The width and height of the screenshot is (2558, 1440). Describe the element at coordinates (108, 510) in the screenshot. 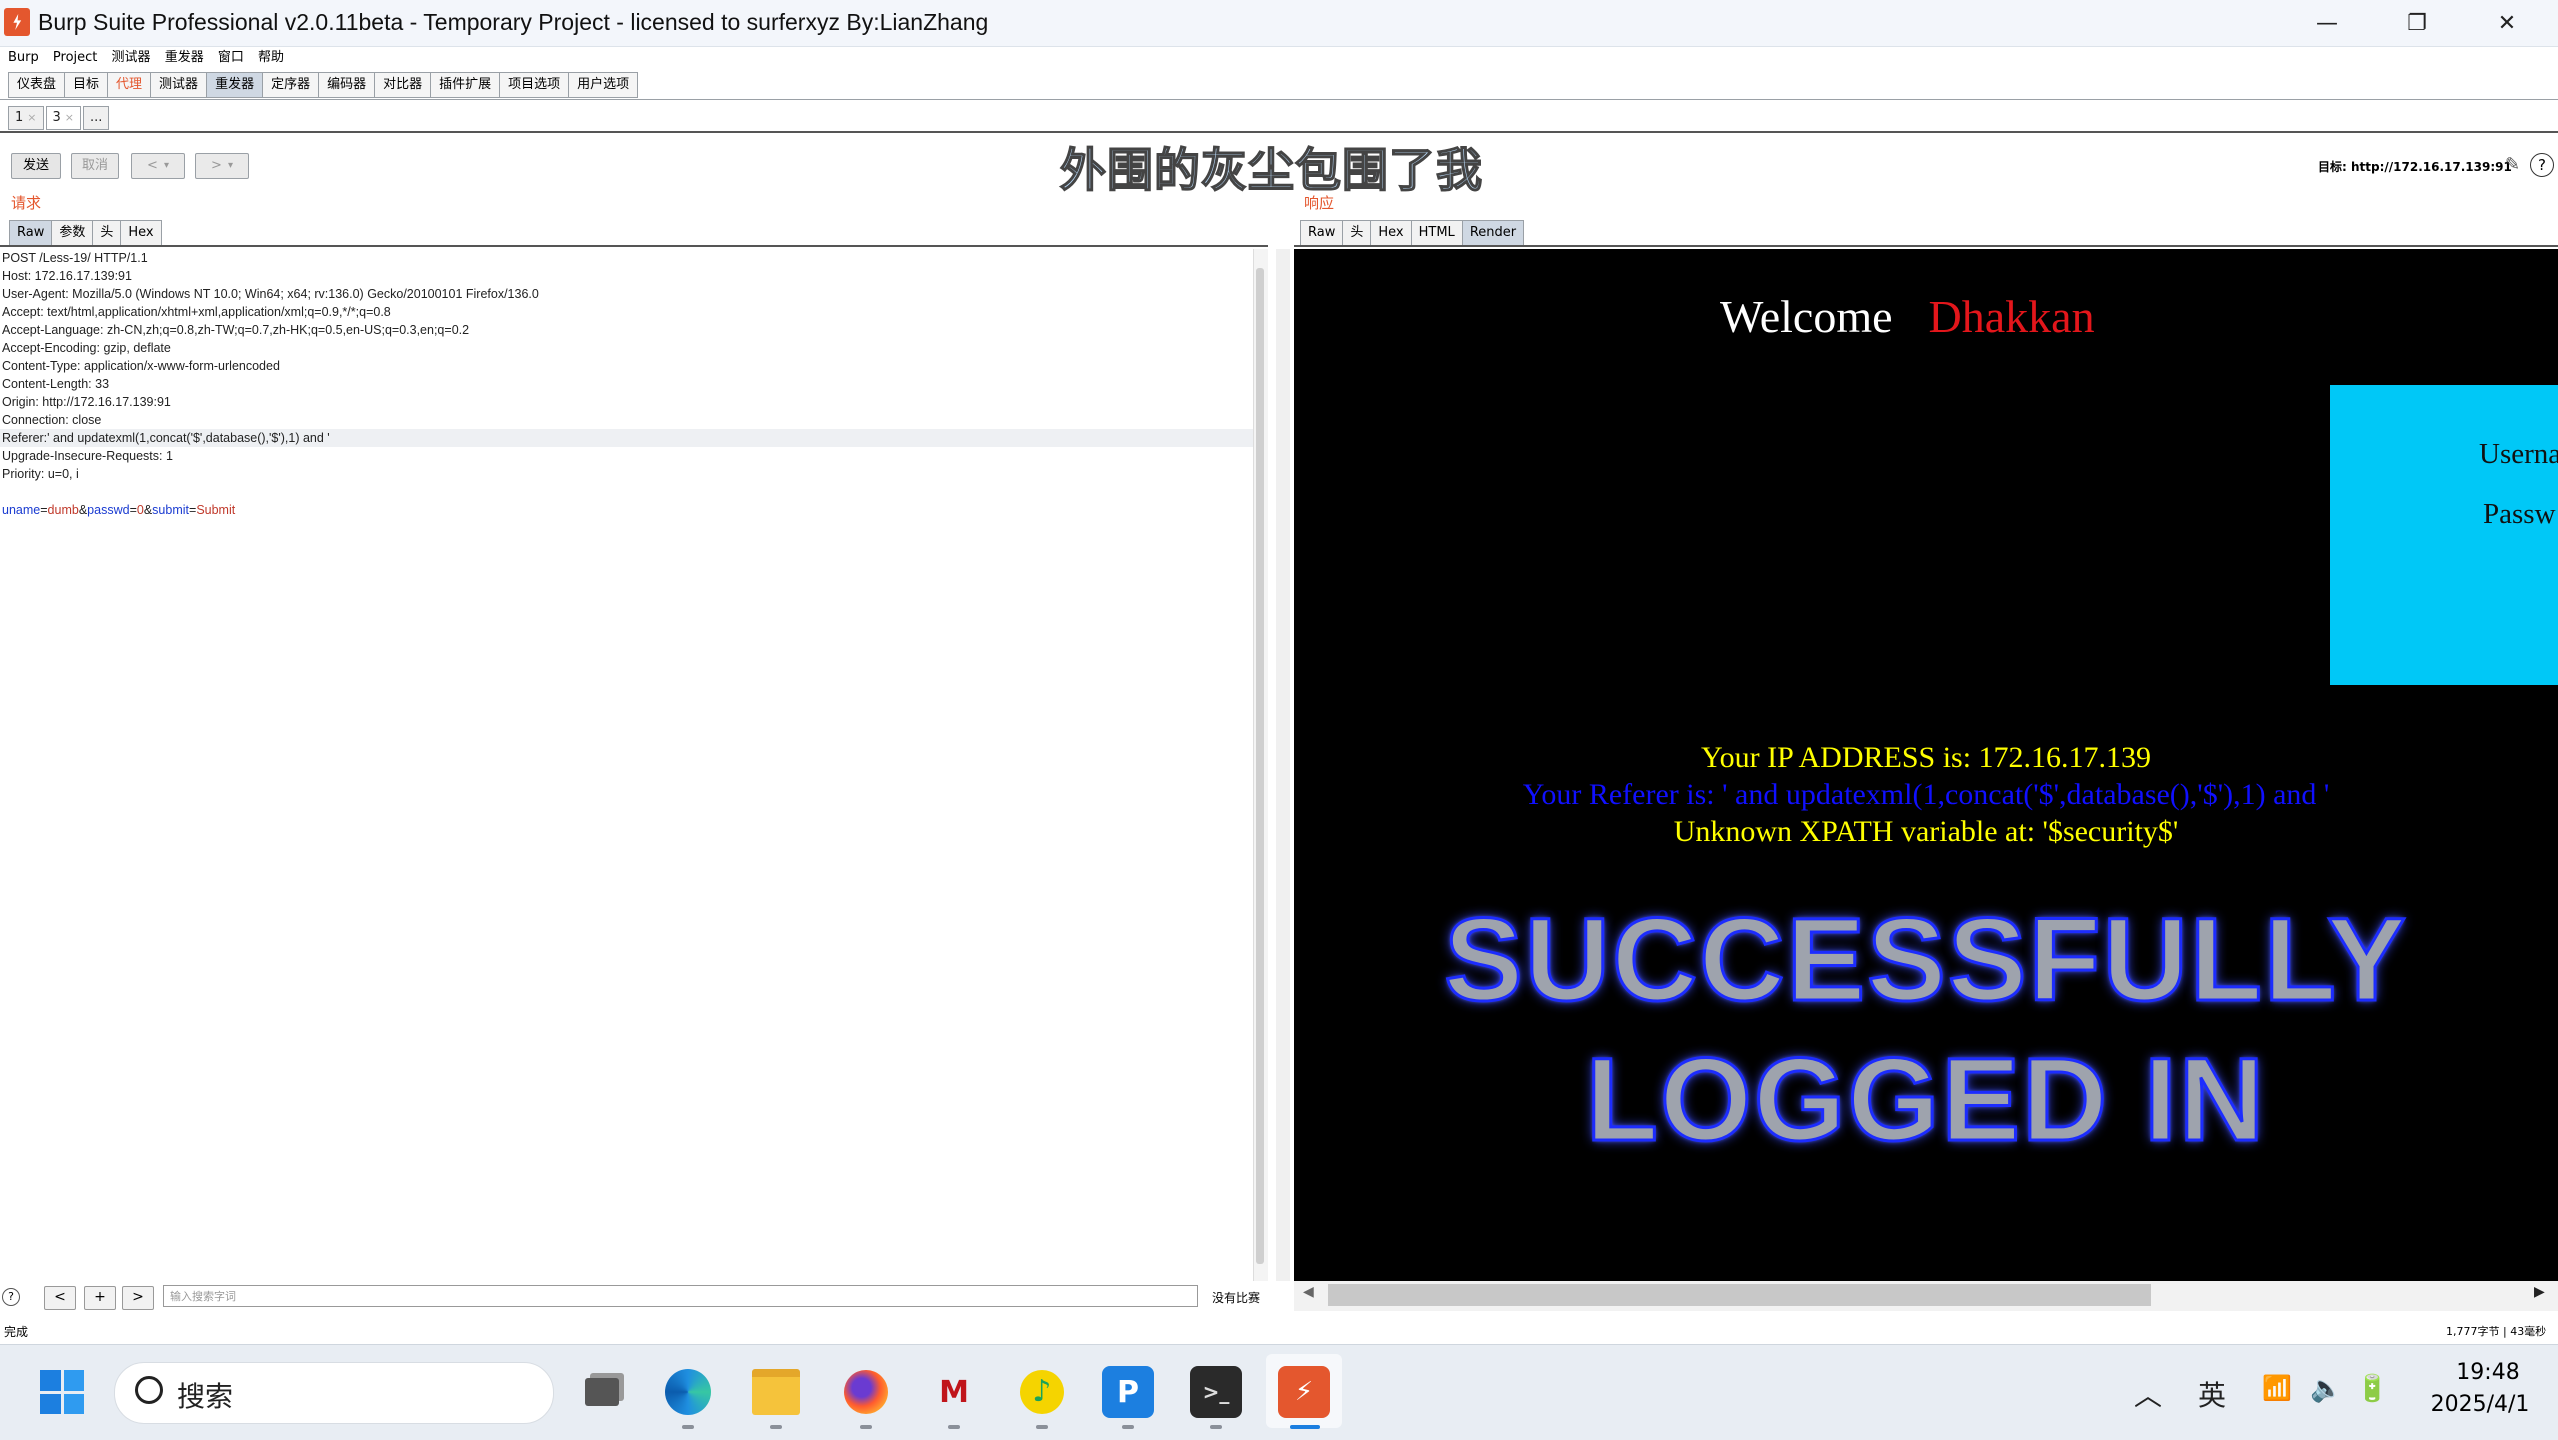

I see `param-key: passwd` at that location.